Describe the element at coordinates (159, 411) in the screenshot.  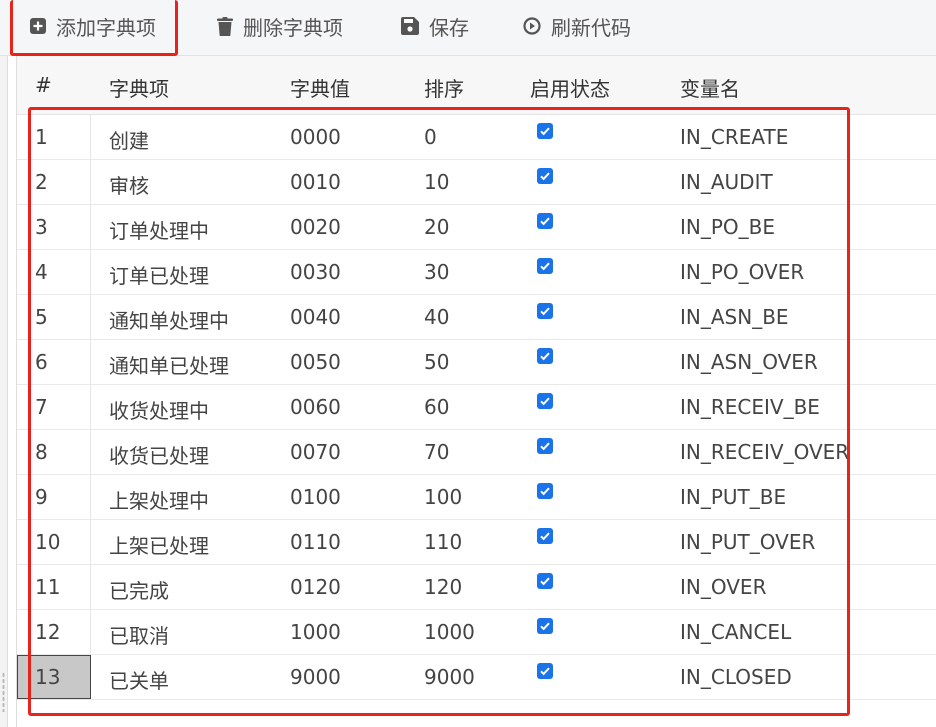
I see `cell-item: 收货处理中` at that location.